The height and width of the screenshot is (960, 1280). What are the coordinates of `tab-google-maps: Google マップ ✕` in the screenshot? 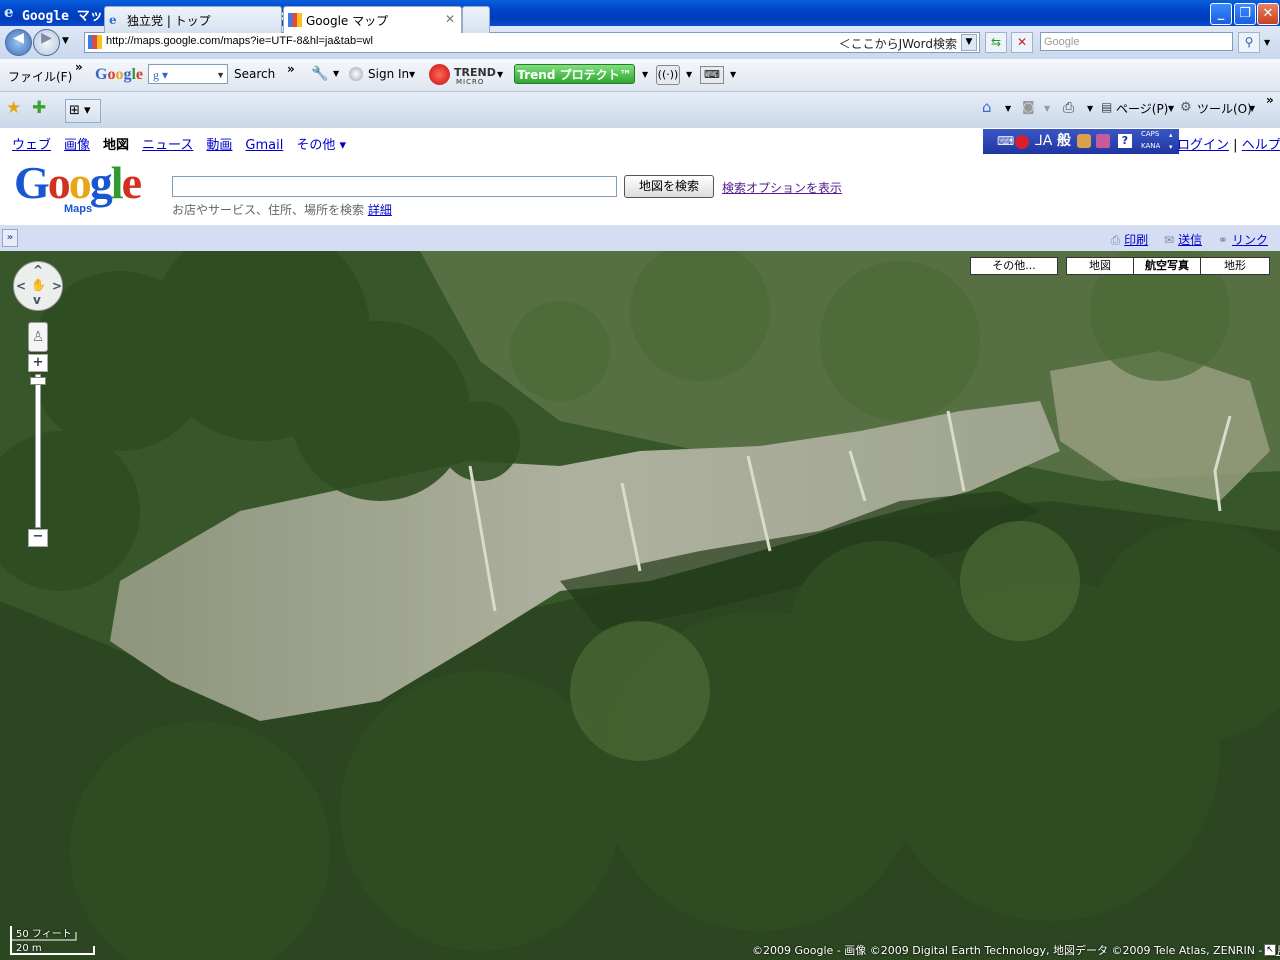 It's located at (372, 19).